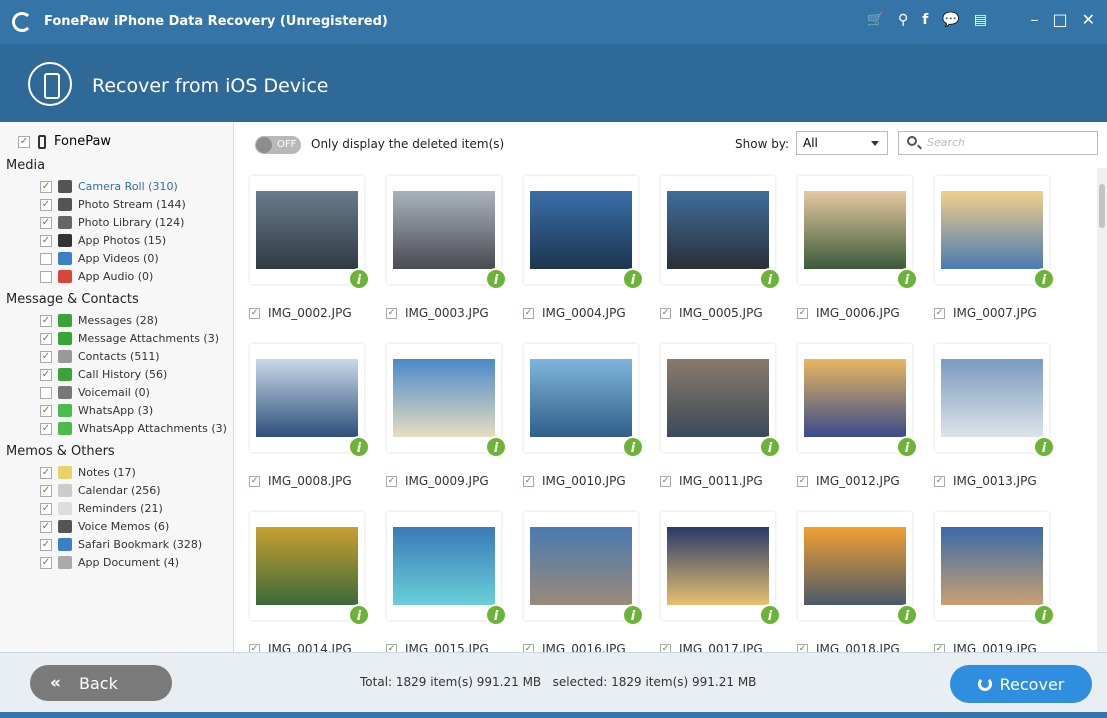  I want to click on sidebar-item: ✓ App Photos (15), so click(103, 240).